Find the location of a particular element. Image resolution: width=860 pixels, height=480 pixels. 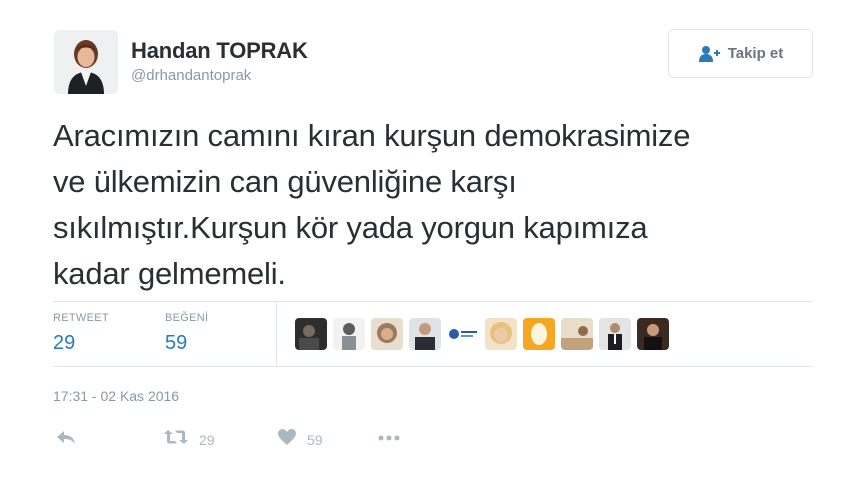

more-button is located at coordinates (389, 439).